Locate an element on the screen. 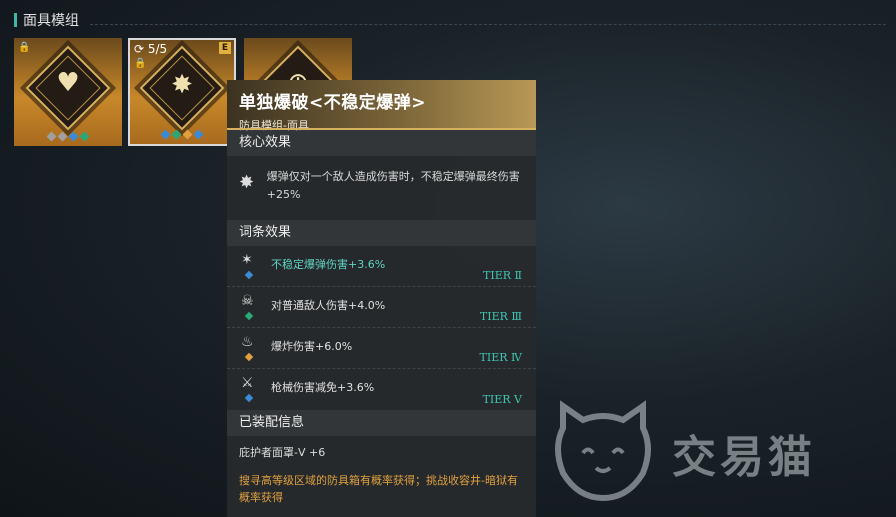 The height and width of the screenshot is (517, 896). enemy-icon: ☠ is located at coordinates (247, 301).